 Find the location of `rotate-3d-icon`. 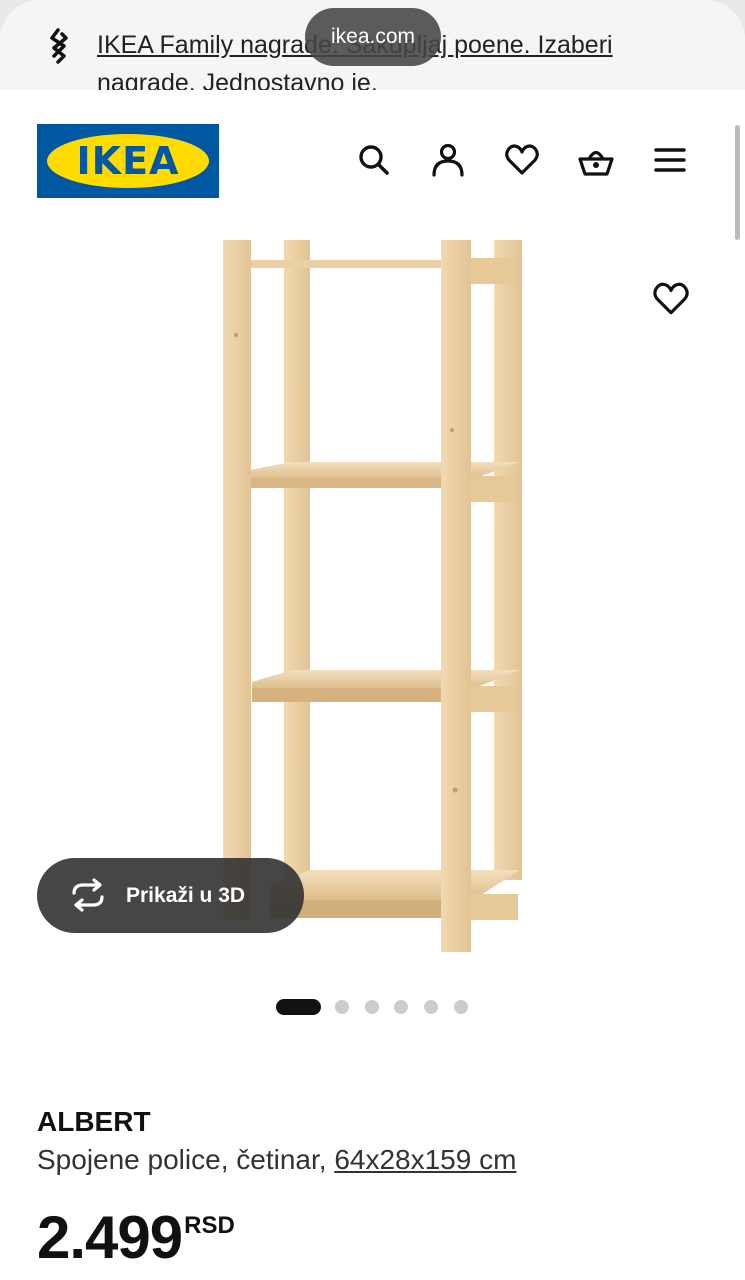

rotate-3d-icon is located at coordinates (88, 895).